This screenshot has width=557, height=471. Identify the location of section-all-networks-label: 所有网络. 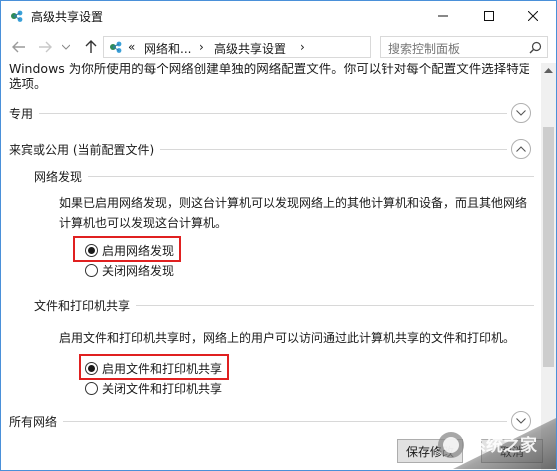
(36, 421).